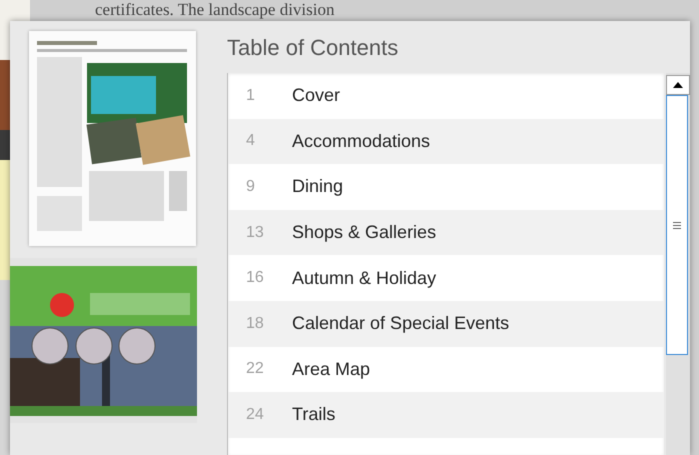 This screenshot has height=455, width=699. I want to click on toc-entry-title: Accommodations, so click(361, 141).